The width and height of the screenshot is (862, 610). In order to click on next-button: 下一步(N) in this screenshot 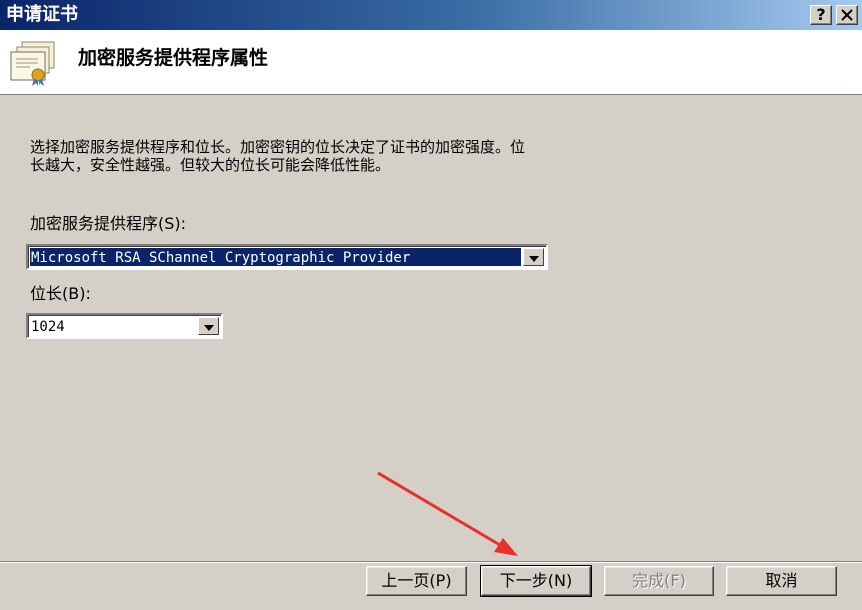, I will do `click(536, 581)`.